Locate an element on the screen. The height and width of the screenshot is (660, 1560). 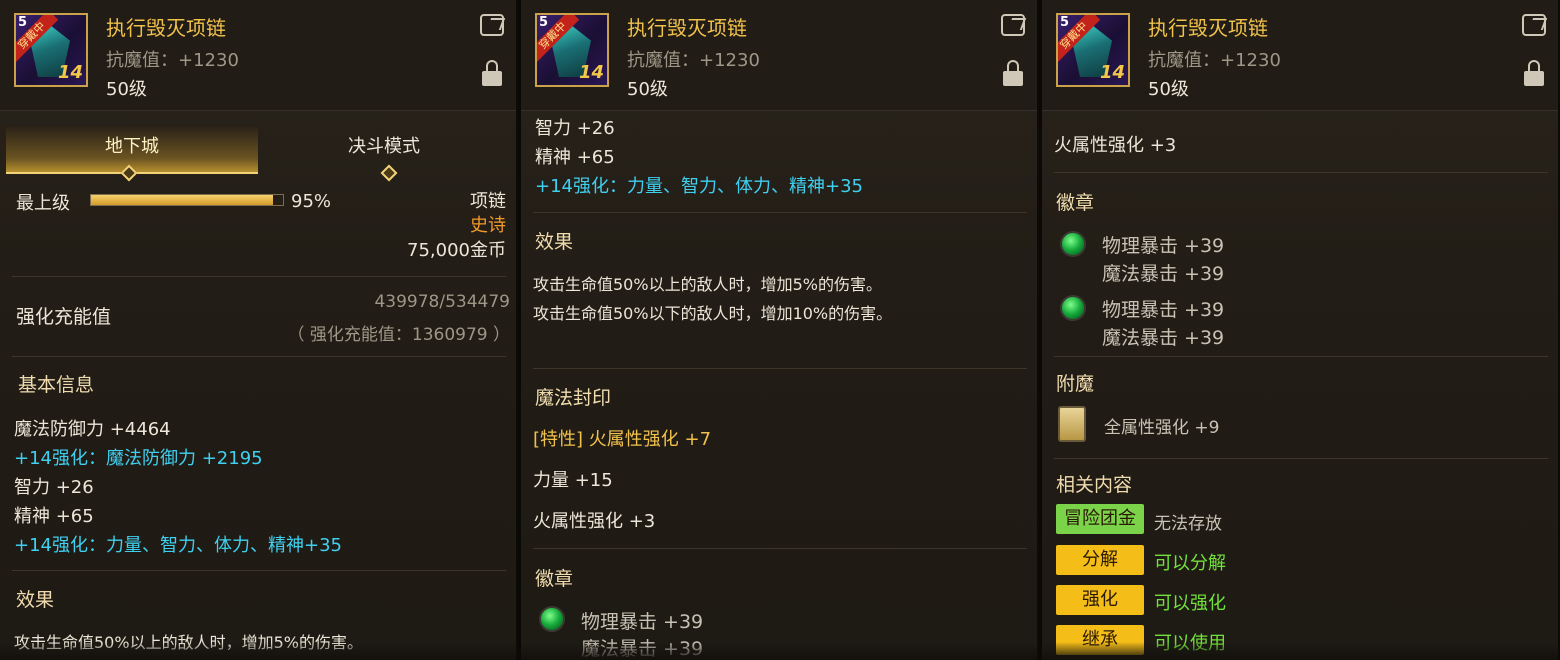
enchant-card-icon is located at coordinates (1072, 424).